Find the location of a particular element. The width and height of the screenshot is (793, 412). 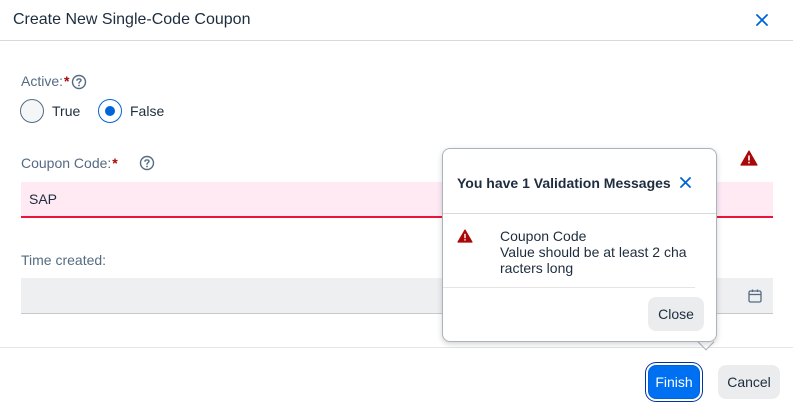

finish-button: Finish is located at coordinates (674, 382).